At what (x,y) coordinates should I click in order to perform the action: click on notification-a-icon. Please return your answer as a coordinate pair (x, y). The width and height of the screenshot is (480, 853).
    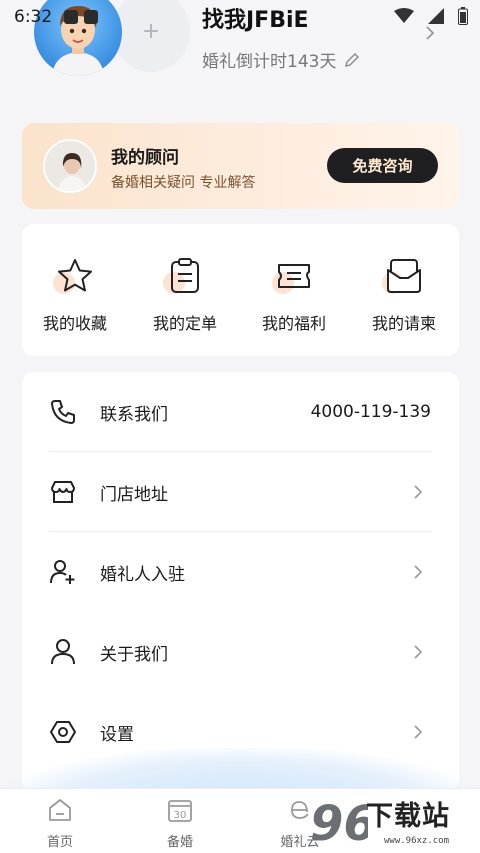
    Looking at the image, I should click on (91, 17).